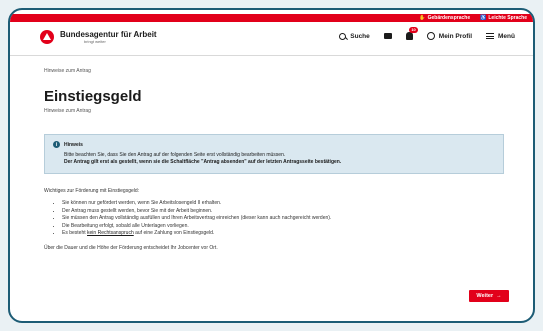 Image resolution: width=543 pixels, height=331 pixels. I want to click on profile-label: Mein Profil, so click(455, 36).